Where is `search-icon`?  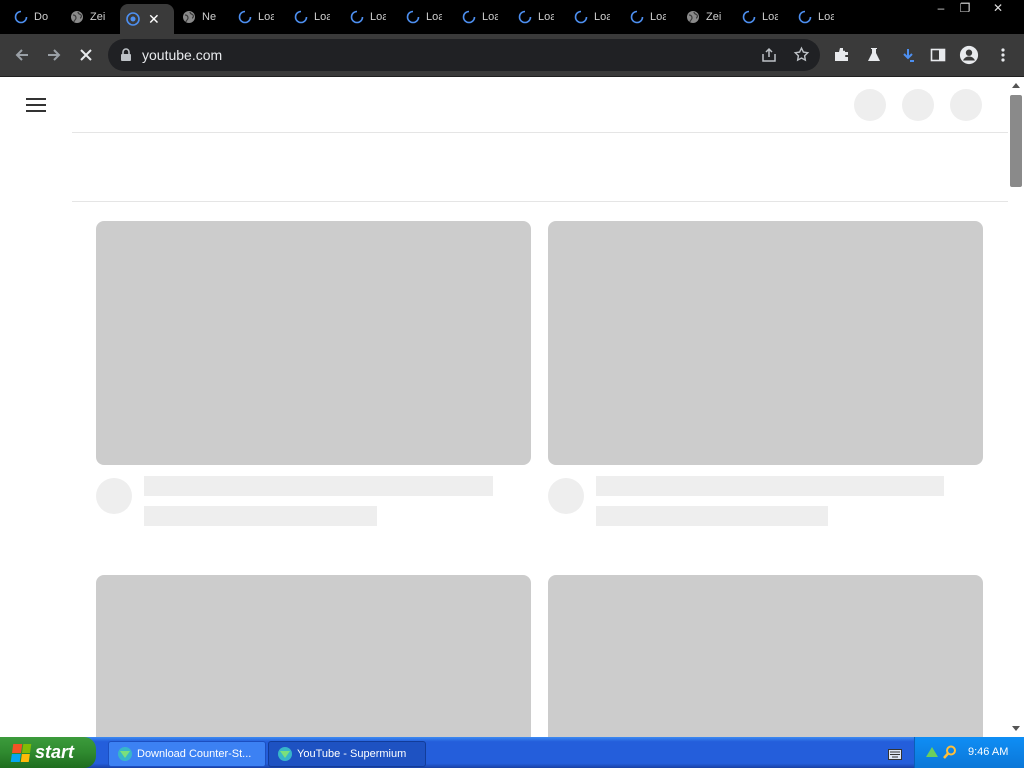 search-icon is located at coordinates (950, 753).